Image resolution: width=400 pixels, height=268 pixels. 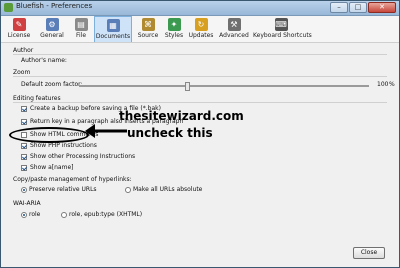 What do you see at coordinates (90, 131) in the screenshot?
I see `arrow-head` at bounding box center [90, 131].